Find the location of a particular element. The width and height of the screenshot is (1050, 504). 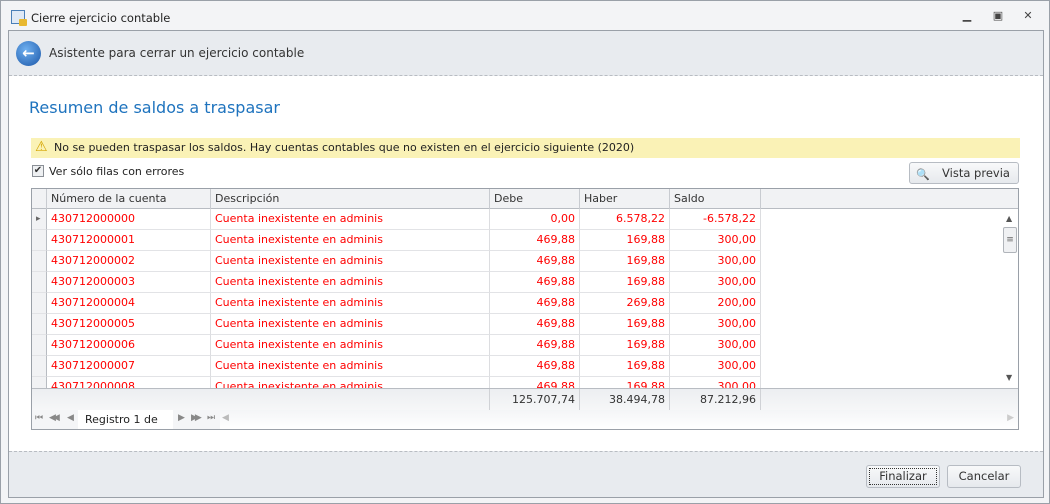

column-header-saldo: Saldo is located at coordinates (715, 199).